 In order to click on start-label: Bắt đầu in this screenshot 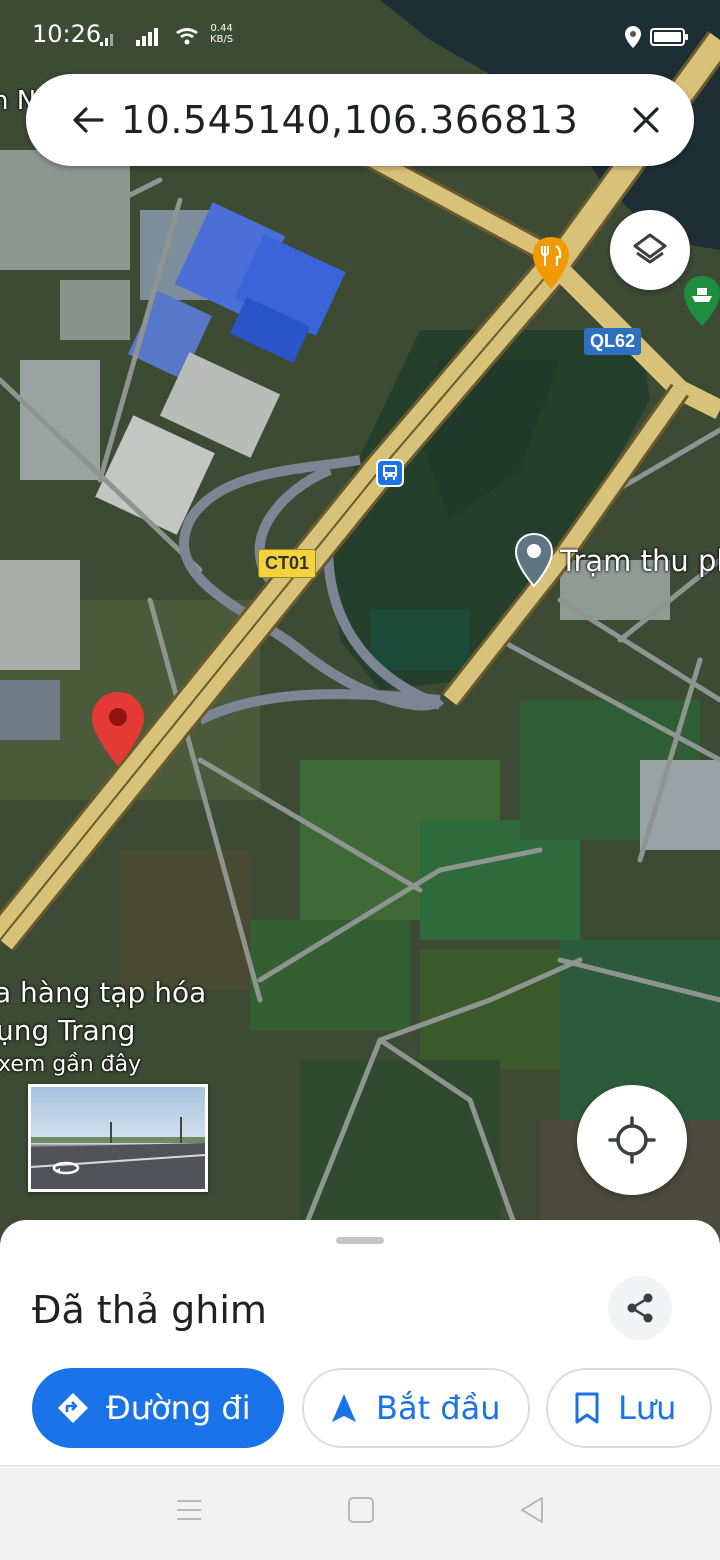, I will do `click(438, 1408)`.